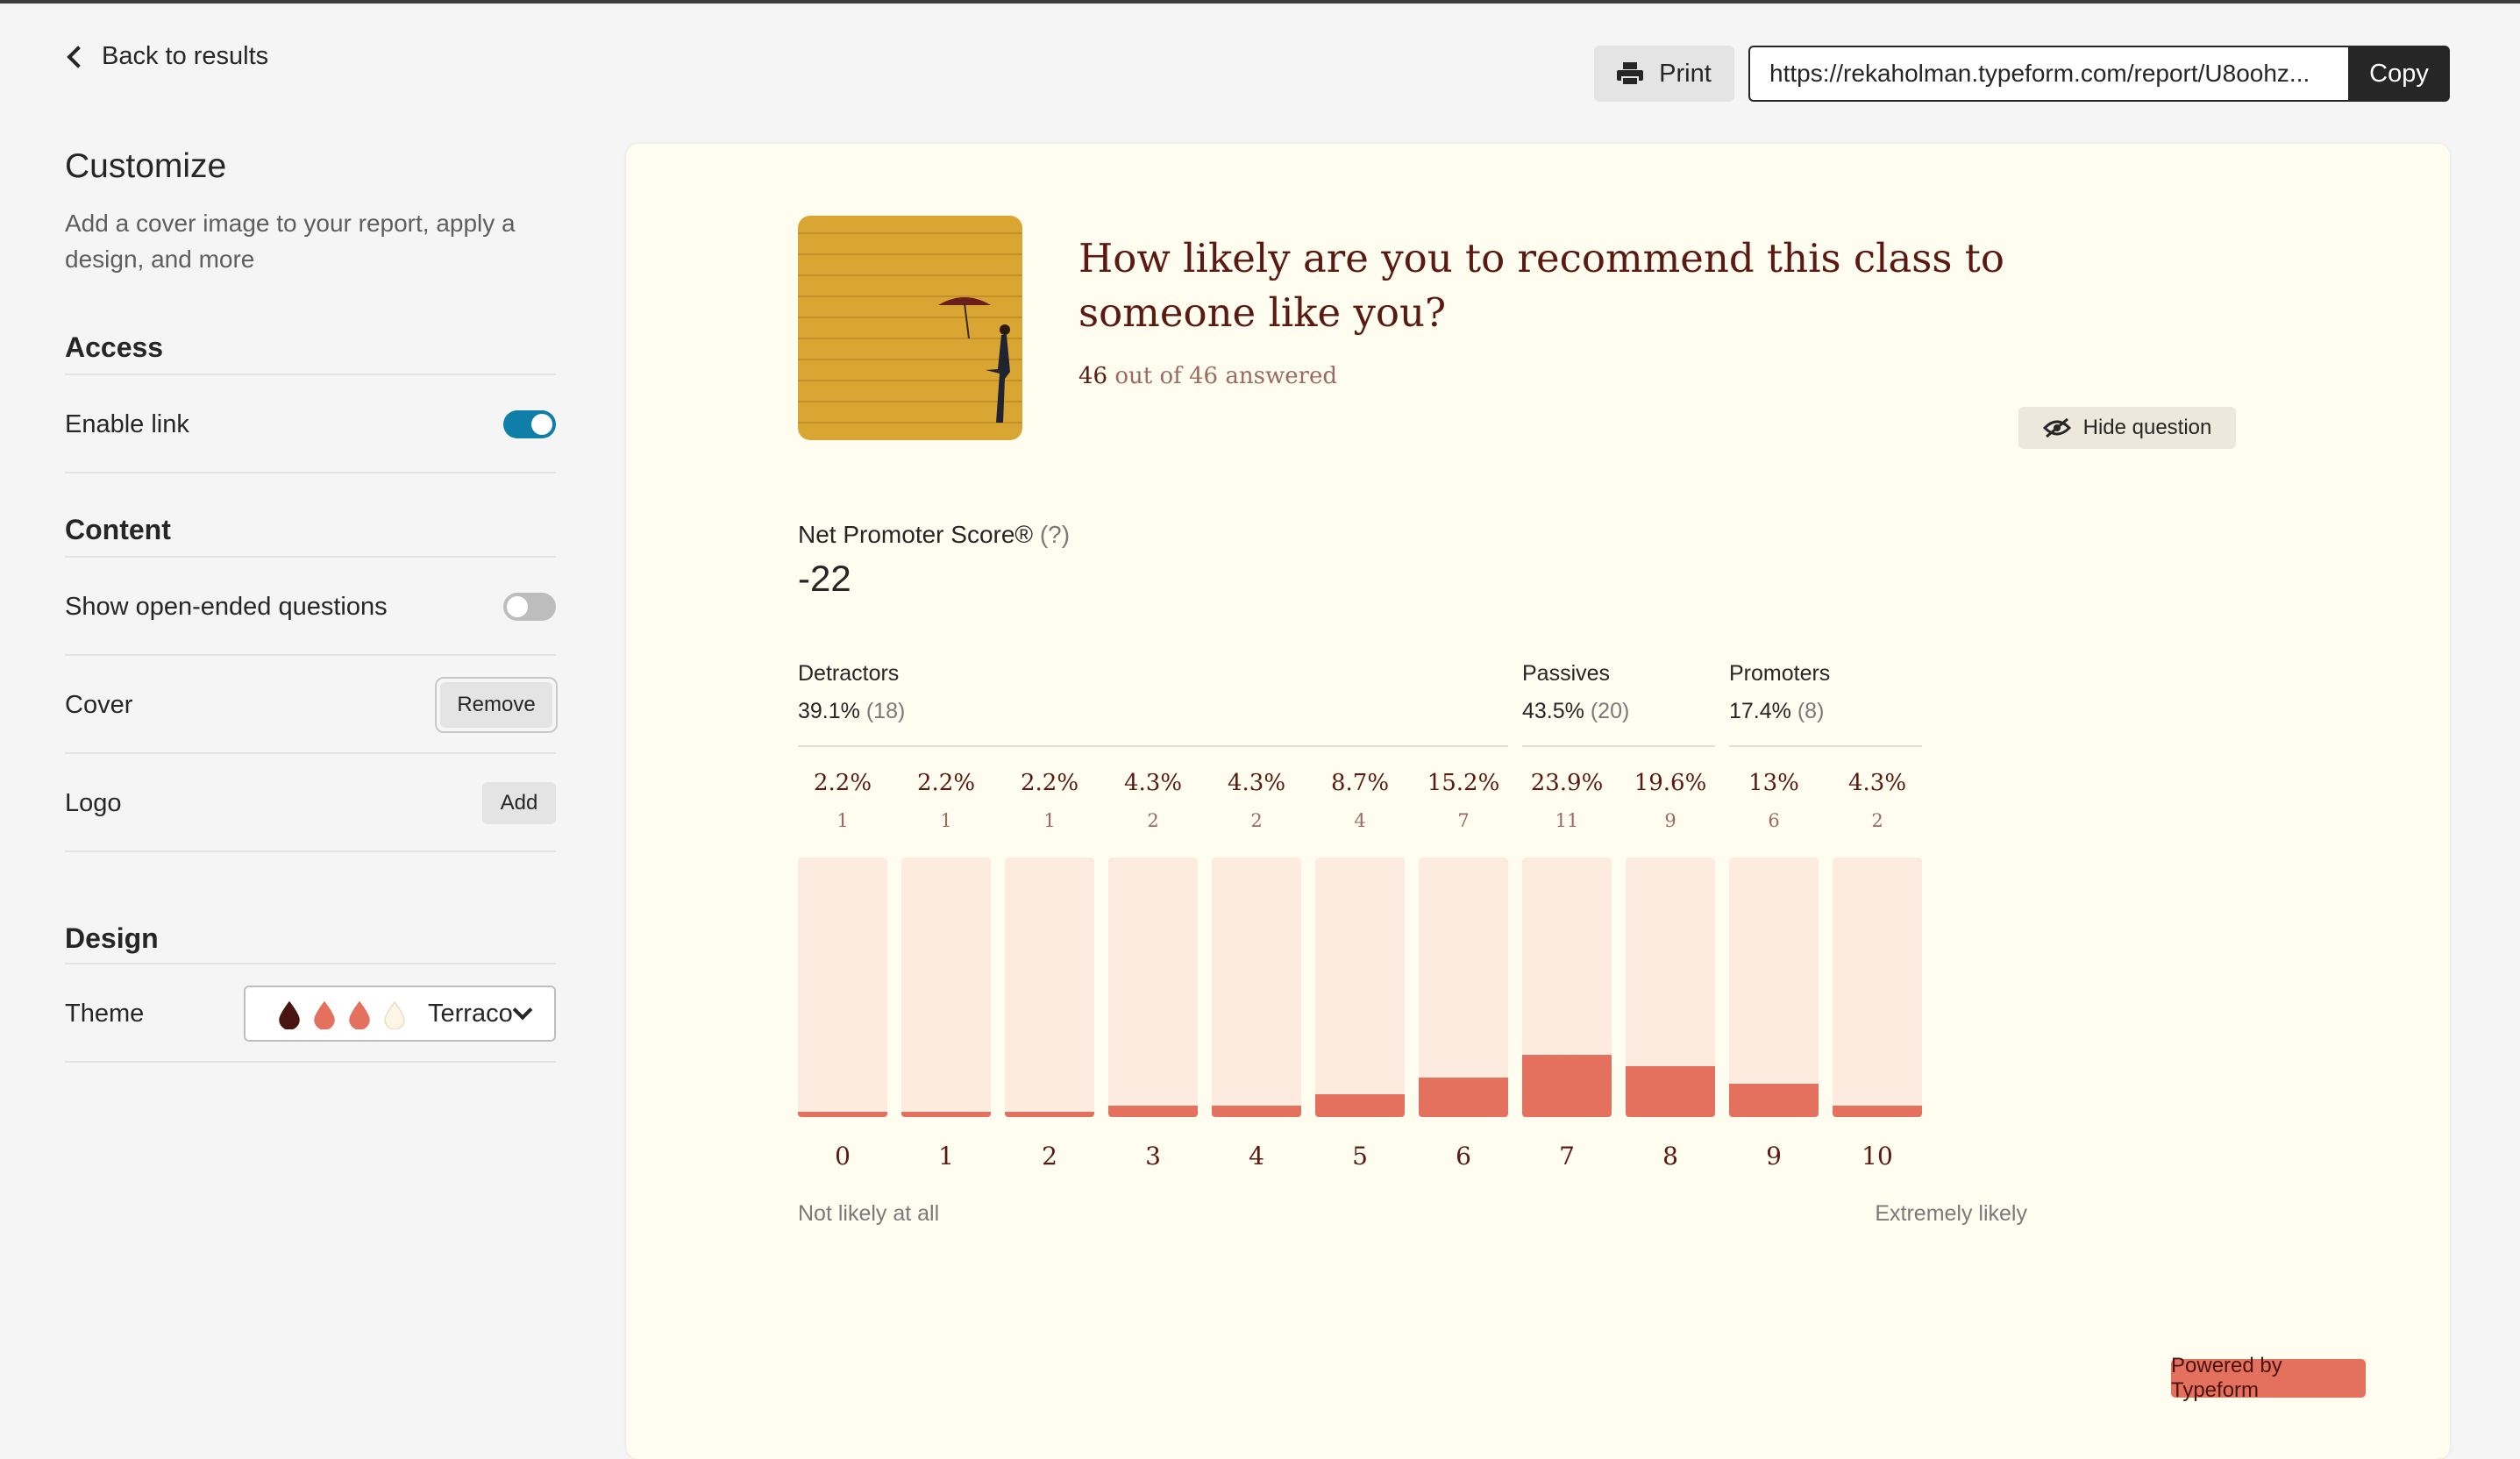 The width and height of the screenshot is (2520, 1459). I want to click on group-percent: 39.1%, so click(832, 711).